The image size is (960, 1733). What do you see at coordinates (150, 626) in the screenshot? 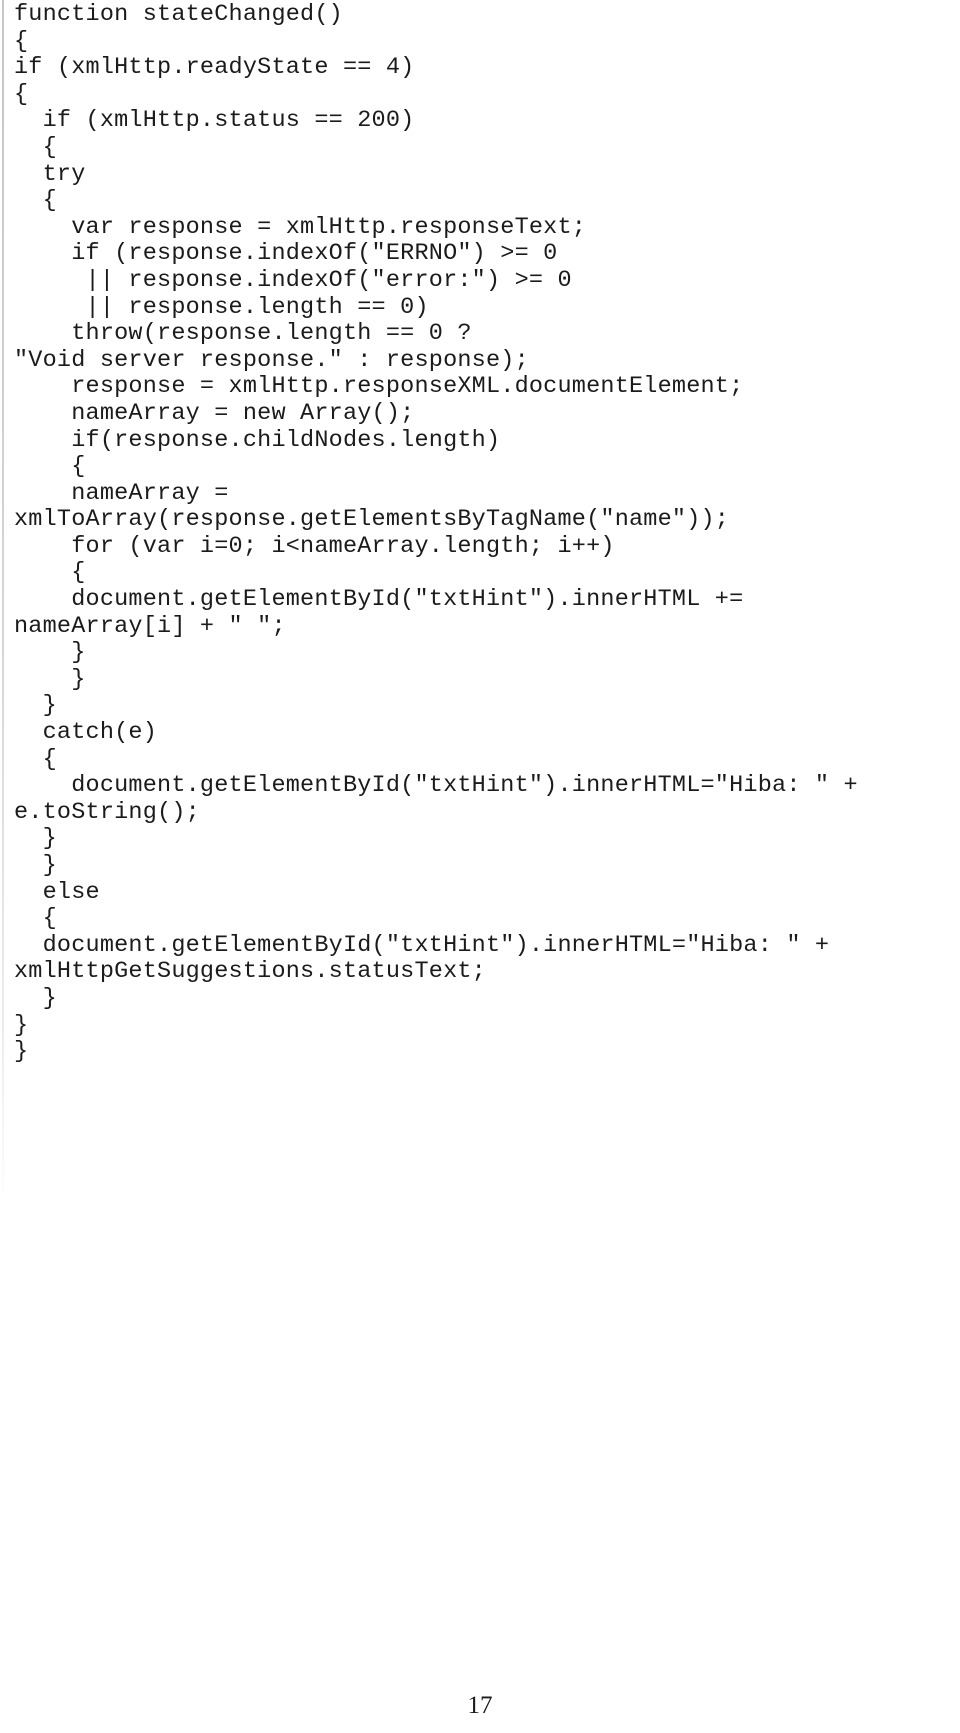
I see `code-line: nameArray[i] + " ";` at bounding box center [150, 626].